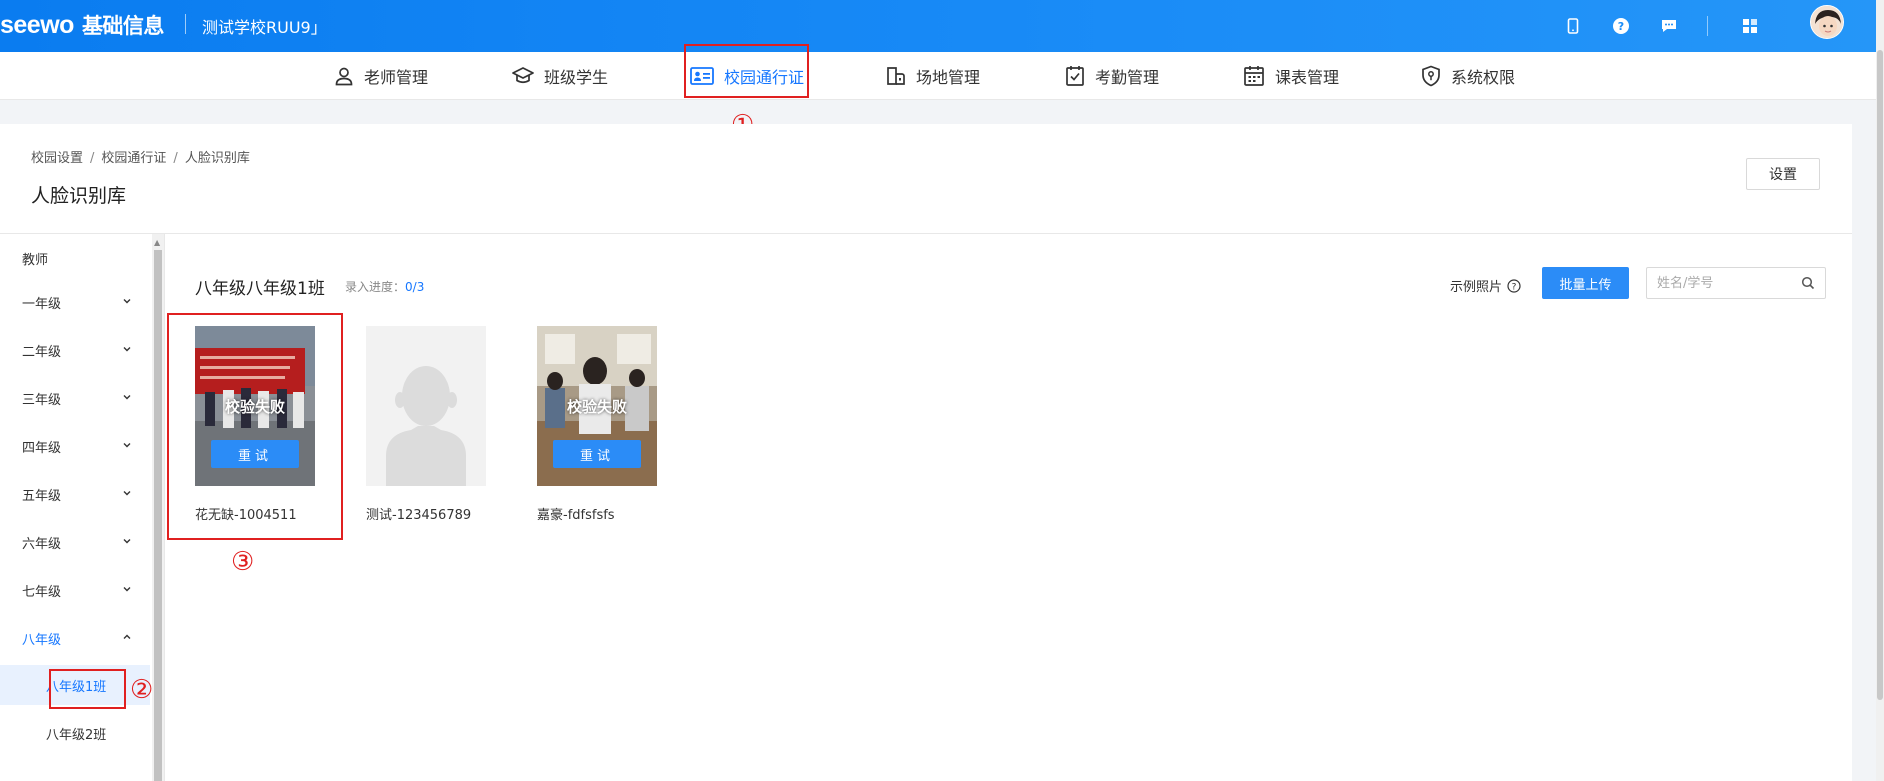 This screenshot has width=1884, height=781. What do you see at coordinates (1075, 76) in the screenshot?
I see `clipboard-check-icon` at bounding box center [1075, 76].